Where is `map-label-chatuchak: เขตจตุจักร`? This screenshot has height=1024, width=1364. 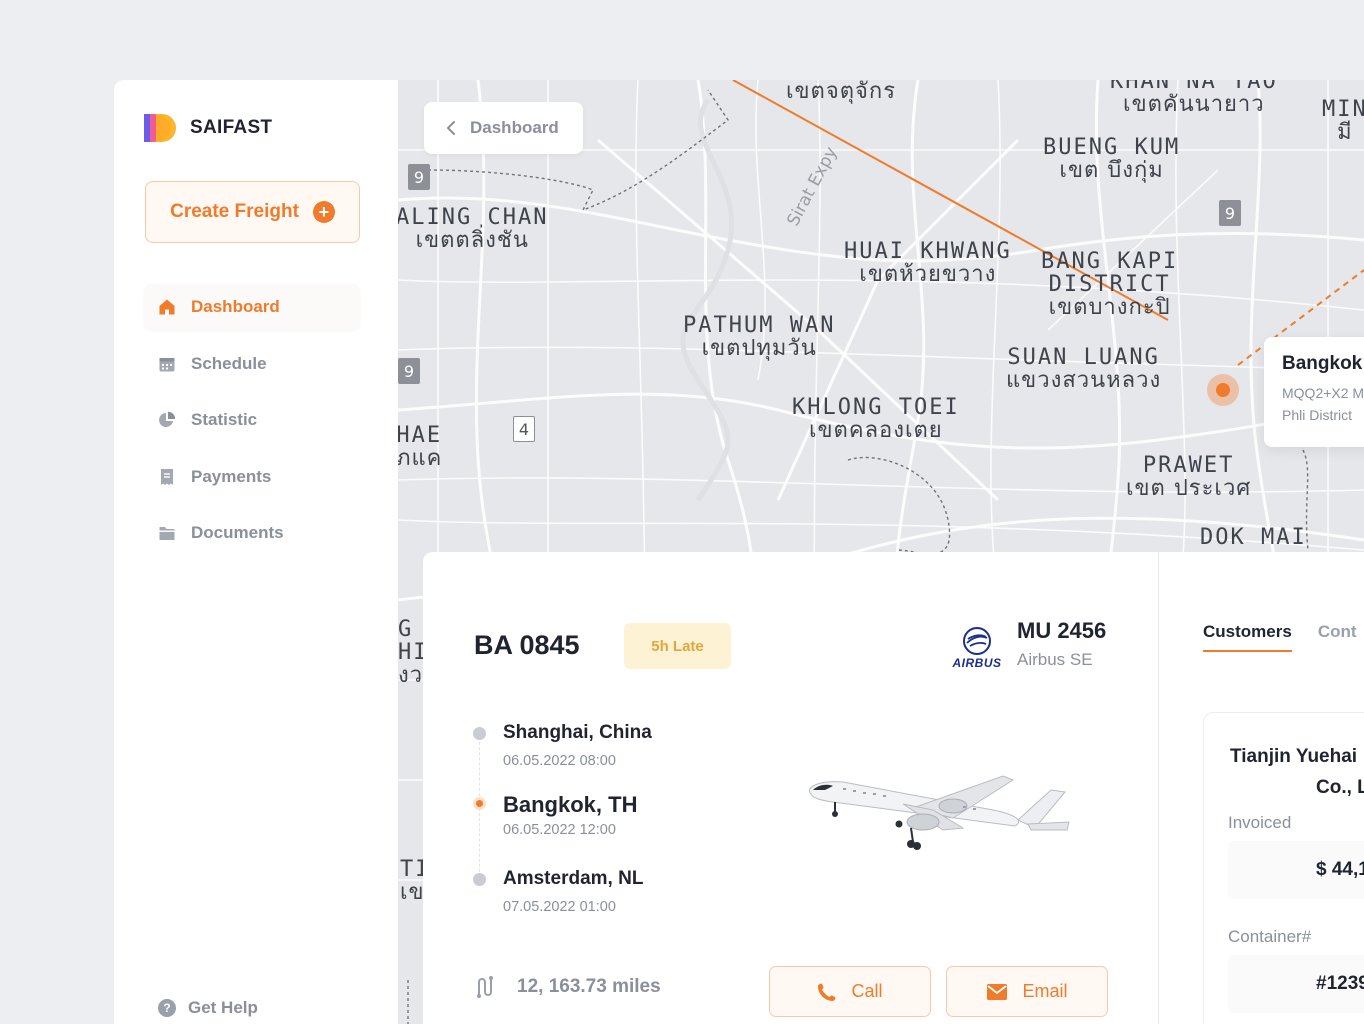 map-label-chatuchak: เขตจตุจักร is located at coordinates (841, 92).